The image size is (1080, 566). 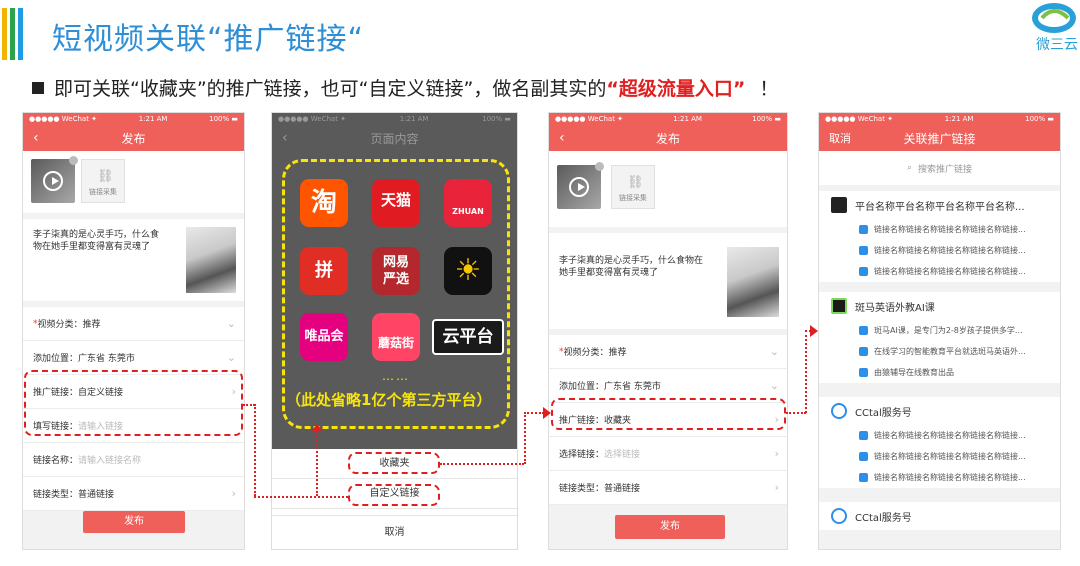 What do you see at coordinates (396, 337) in the screenshot?
I see `mogujie-icon: 蘑菇街` at bounding box center [396, 337].